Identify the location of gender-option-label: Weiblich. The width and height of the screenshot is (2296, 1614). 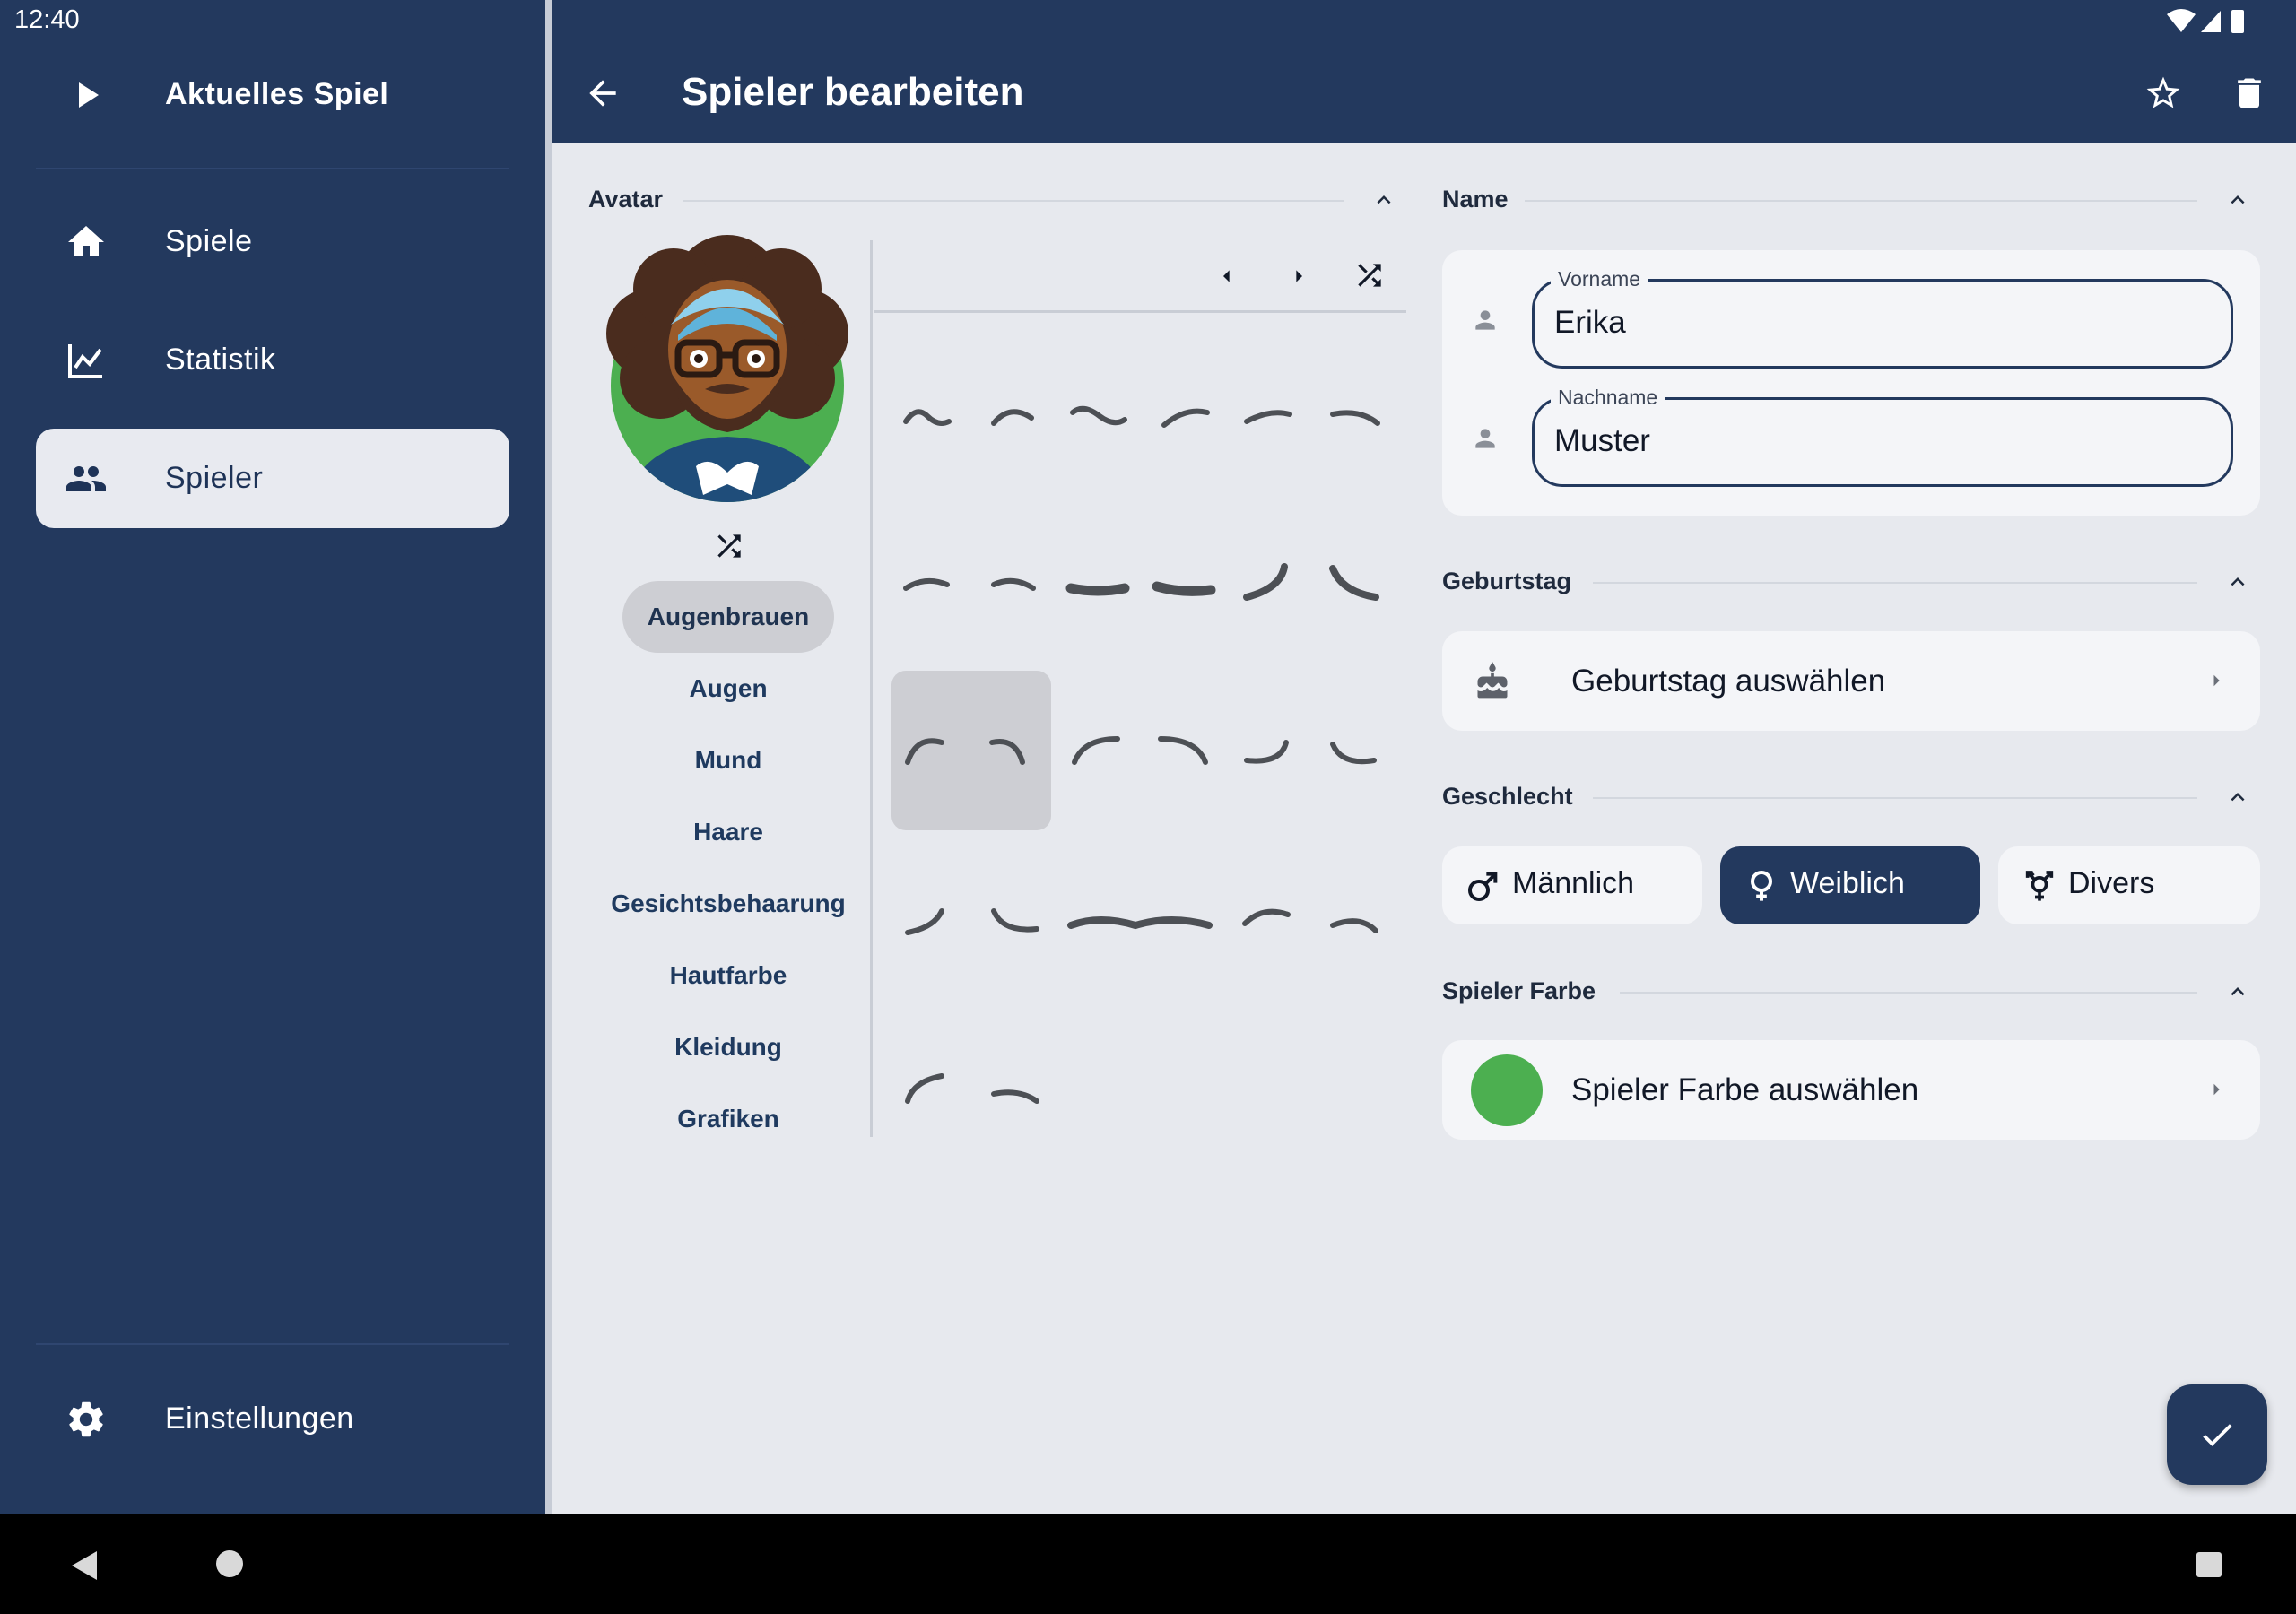
(1847, 883).